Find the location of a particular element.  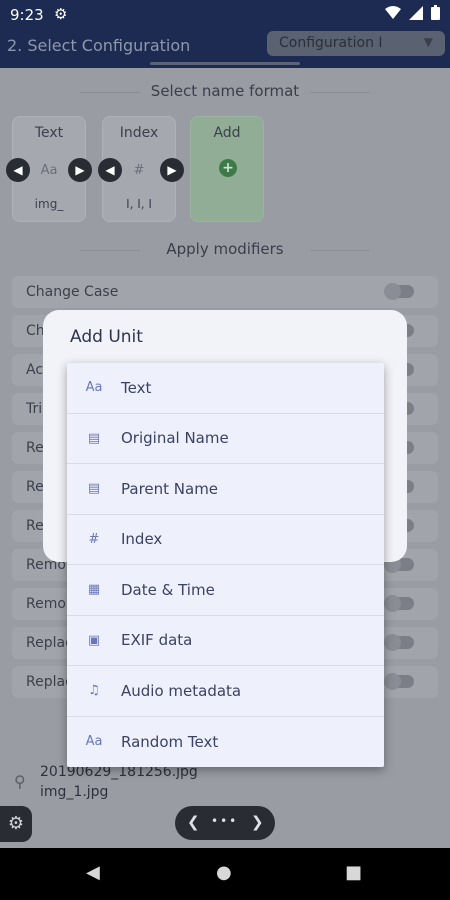

wifi-icon is located at coordinates (393, 12).